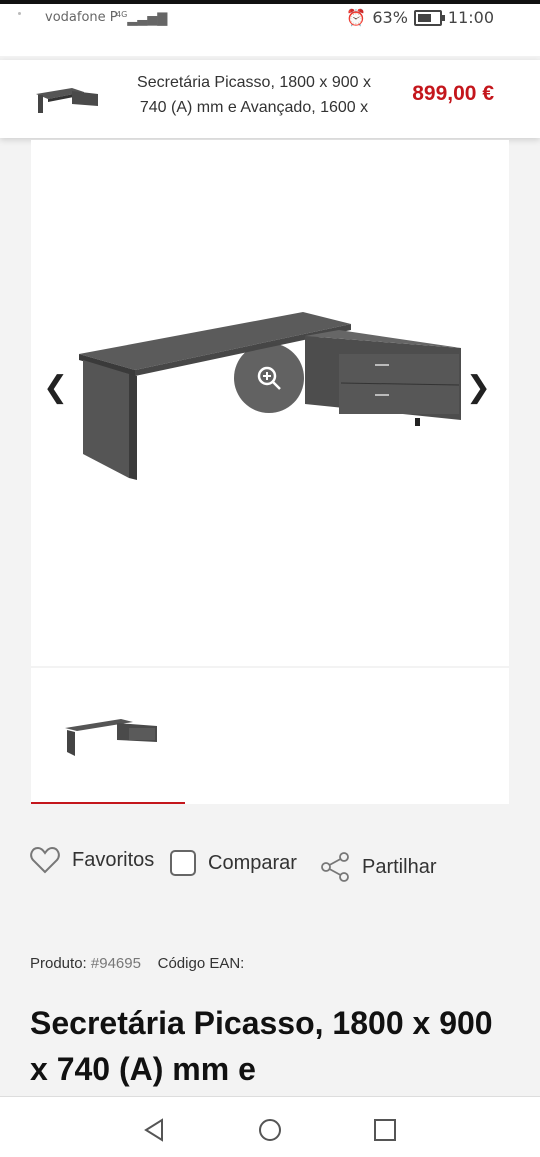 Image resolution: width=540 pixels, height=1157 pixels. Describe the element at coordinates (113, 859) in the screenshot. I see `favorites-label: Favoritos` at that location.